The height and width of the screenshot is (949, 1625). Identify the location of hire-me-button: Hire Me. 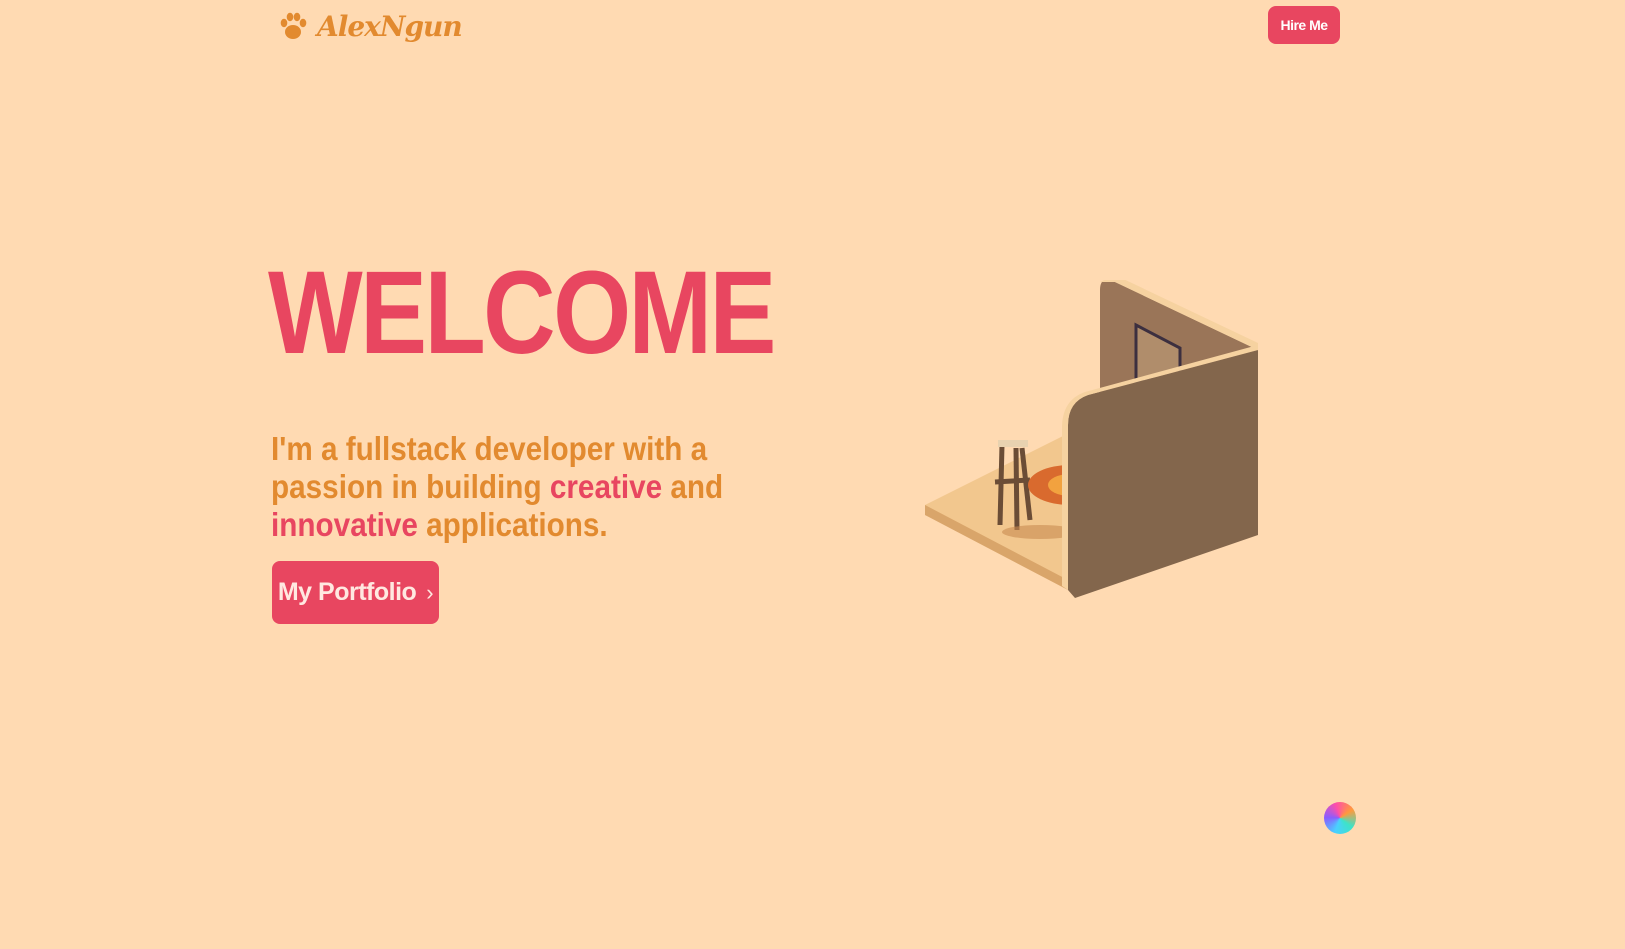
(1304, 25).